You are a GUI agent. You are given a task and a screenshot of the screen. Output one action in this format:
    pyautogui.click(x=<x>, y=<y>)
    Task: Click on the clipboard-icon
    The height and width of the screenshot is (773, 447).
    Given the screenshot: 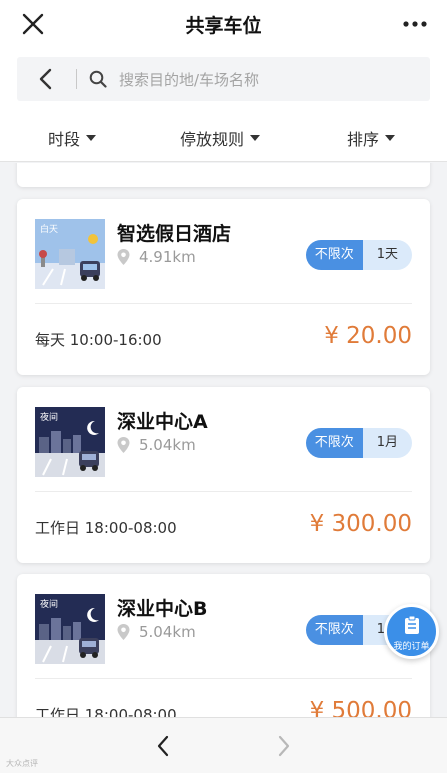 What is the action you would take?
    pyautogui.click(x=412, y=624)
    